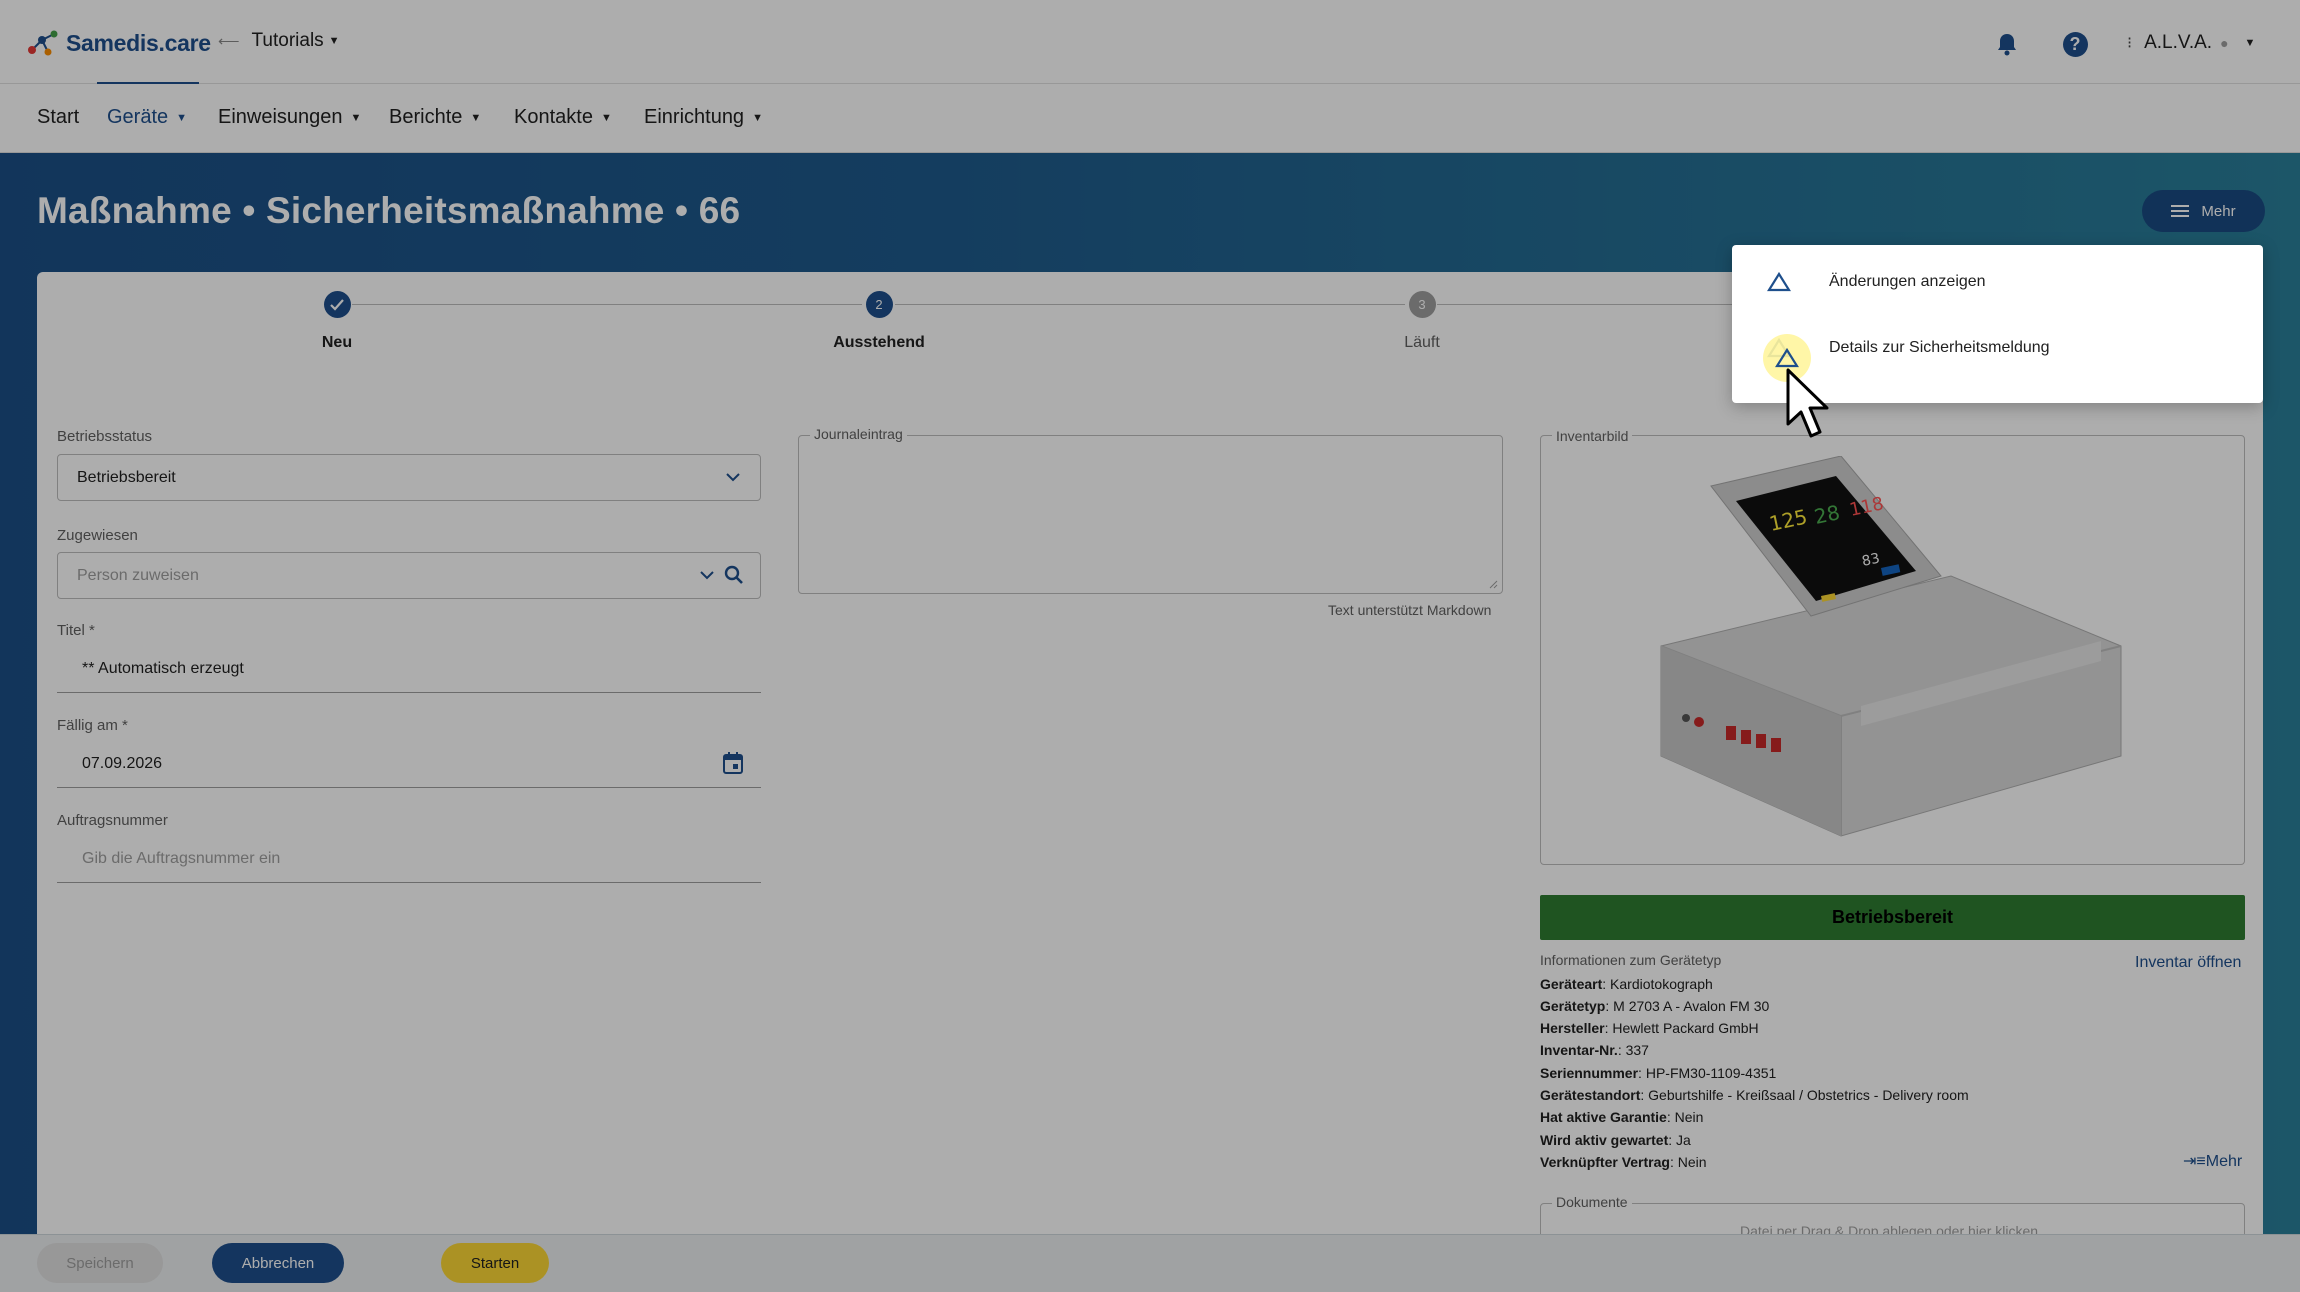 Image resolution: width=2300 pixels, height=1292 pixels. Describe the element at coordinates (1807, 403) in the screenshot. I see `mouse-cursor-icon` at that location.